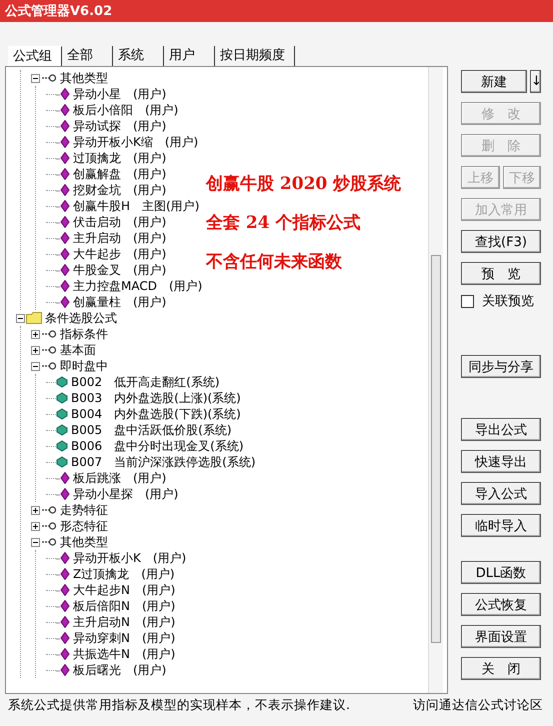 The image size is (553, 726). I want to click on action-button: 预 览, so click(501, 273).